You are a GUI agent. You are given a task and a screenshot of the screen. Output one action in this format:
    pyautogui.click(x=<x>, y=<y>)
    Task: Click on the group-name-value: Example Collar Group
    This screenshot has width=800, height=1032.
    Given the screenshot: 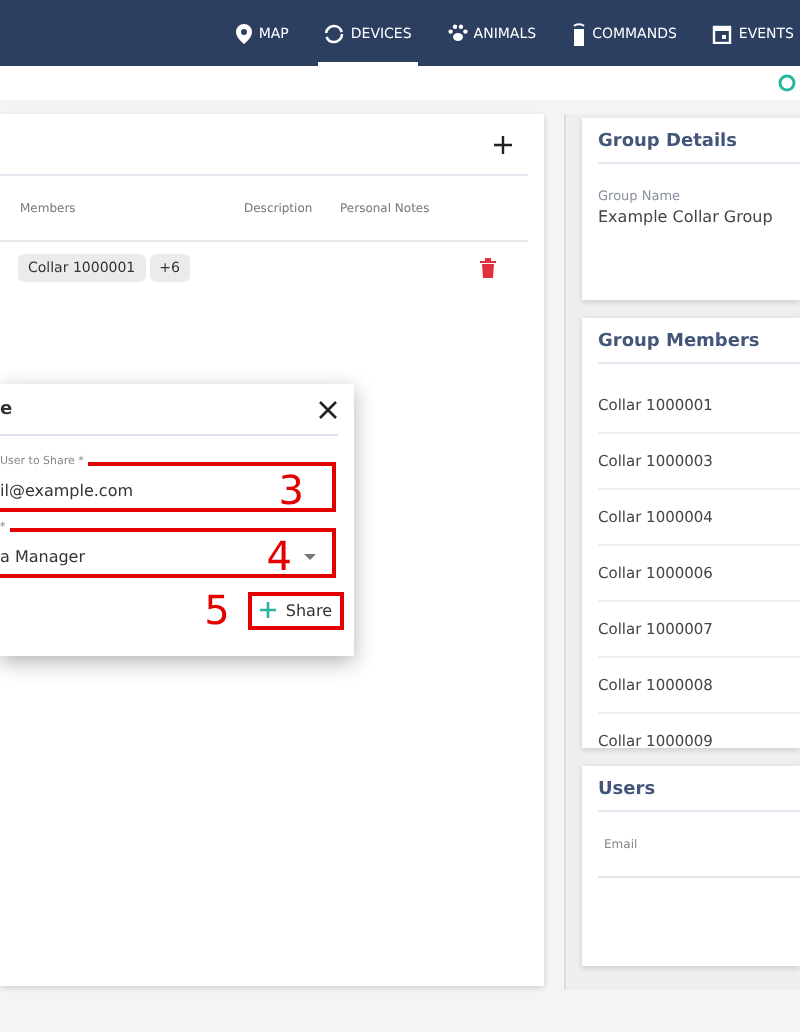 What is the action you would take?
    pyautogui.click(x=686, y=217)
    